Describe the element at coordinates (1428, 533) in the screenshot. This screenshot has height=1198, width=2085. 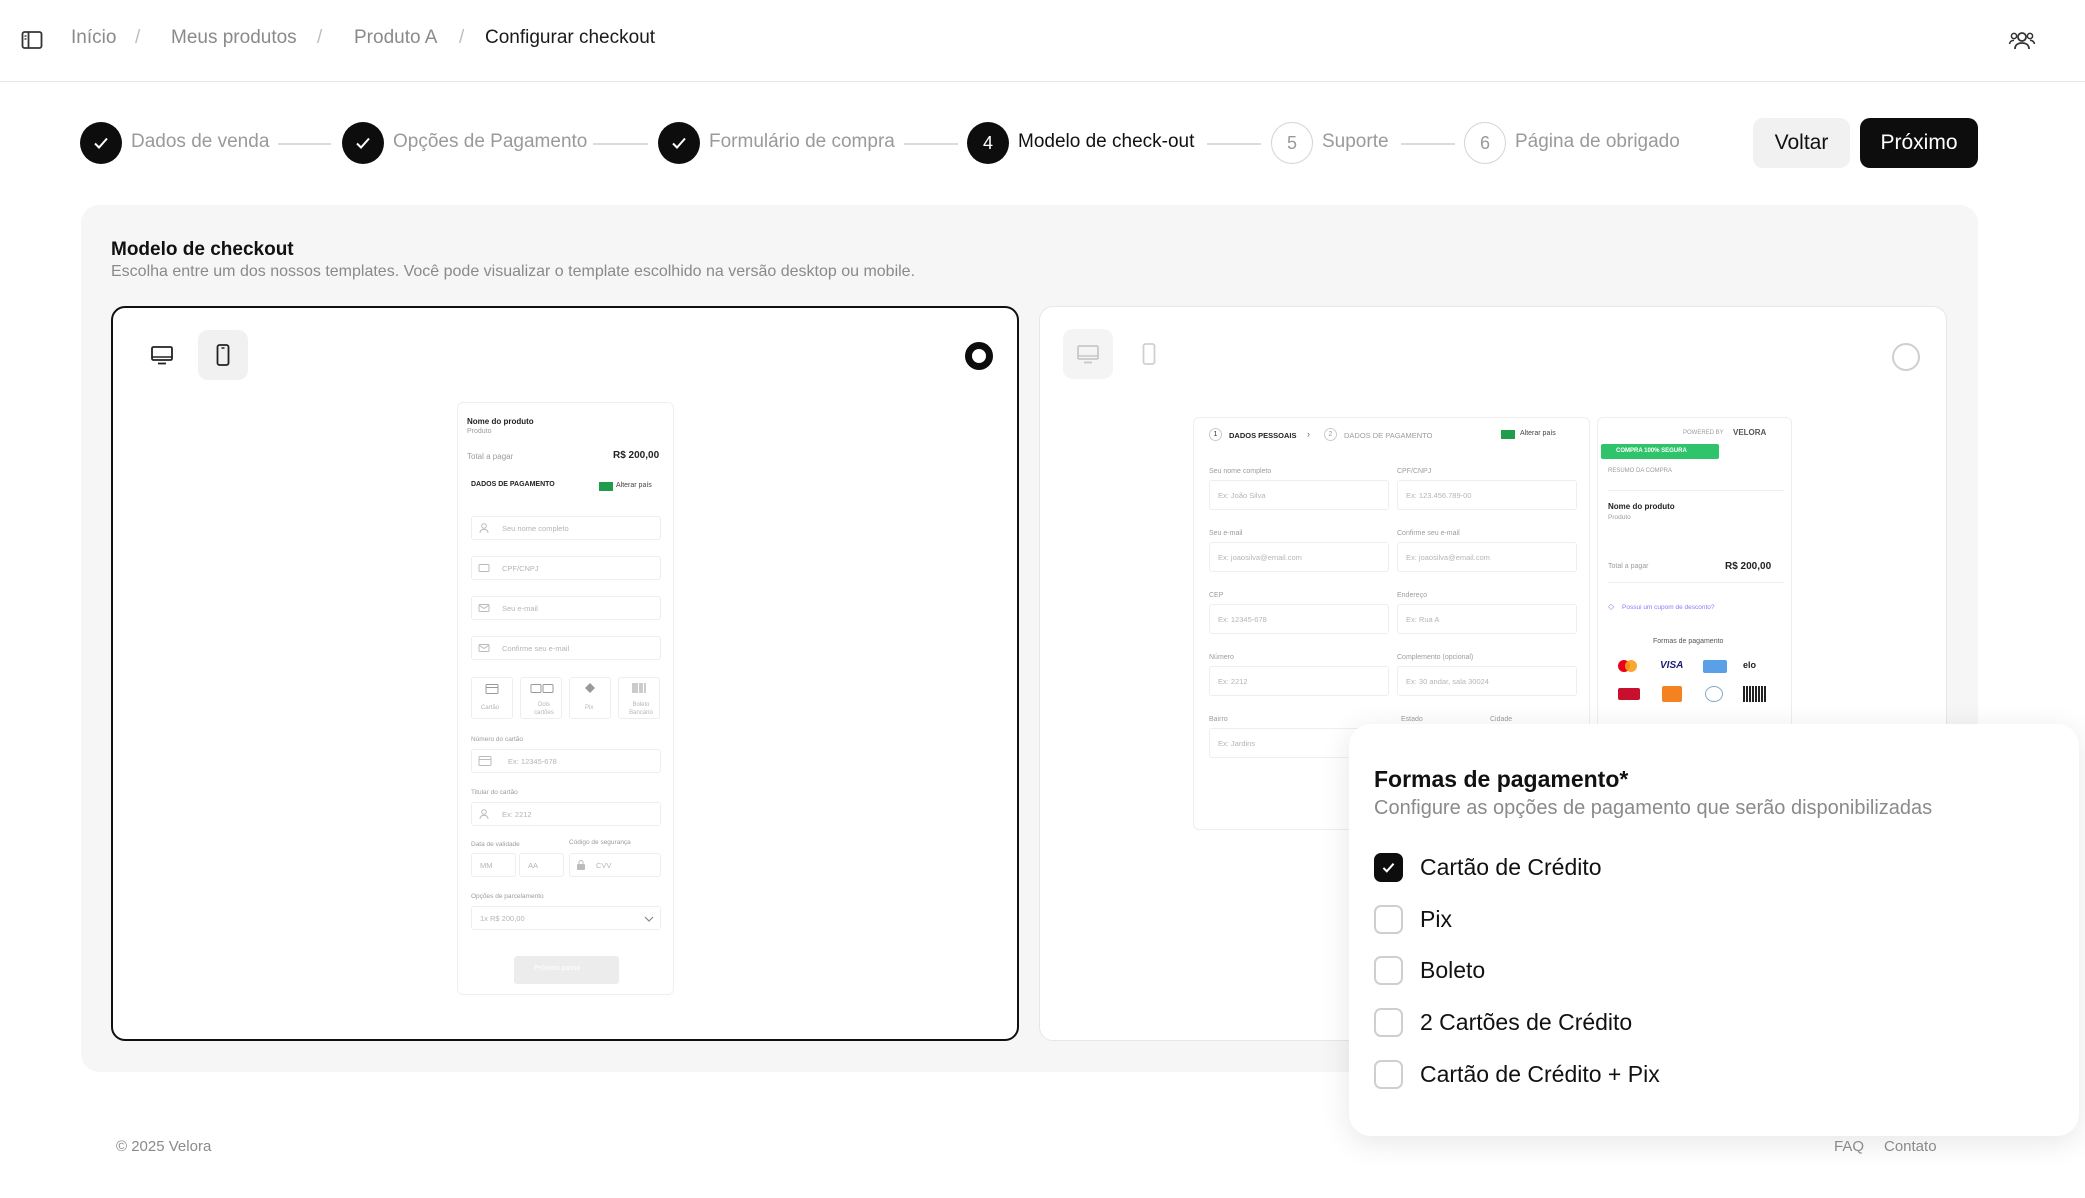
I see `preview-field-label: Confirme seu e-mail` at that location.